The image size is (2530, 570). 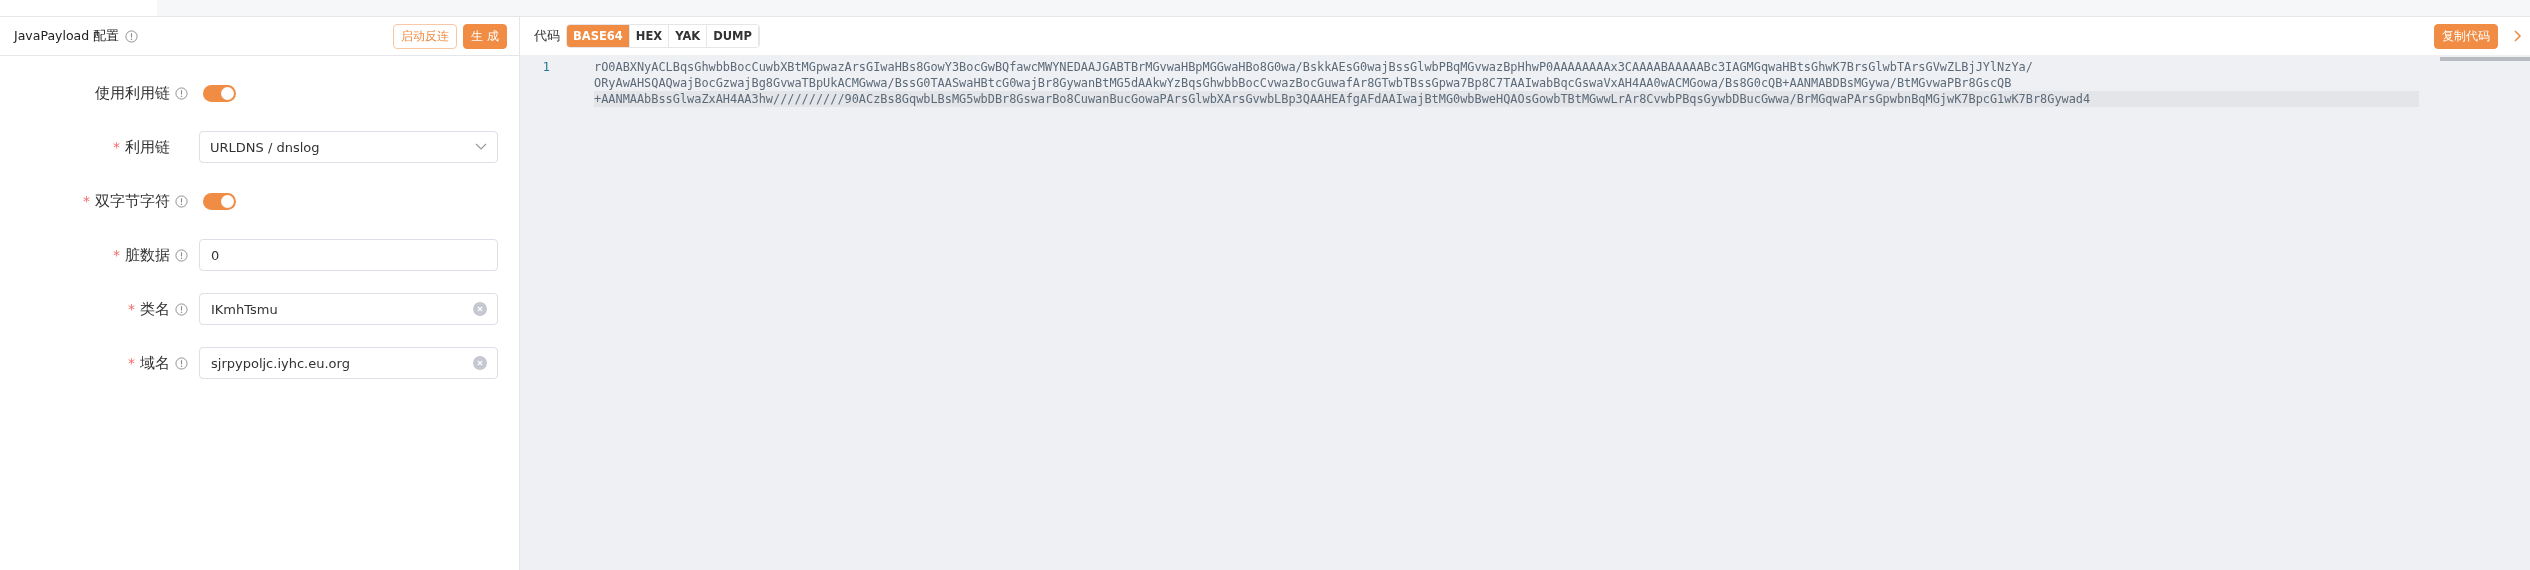 I want to click on field-label: 使用利用链, so click(x=132, y=93).